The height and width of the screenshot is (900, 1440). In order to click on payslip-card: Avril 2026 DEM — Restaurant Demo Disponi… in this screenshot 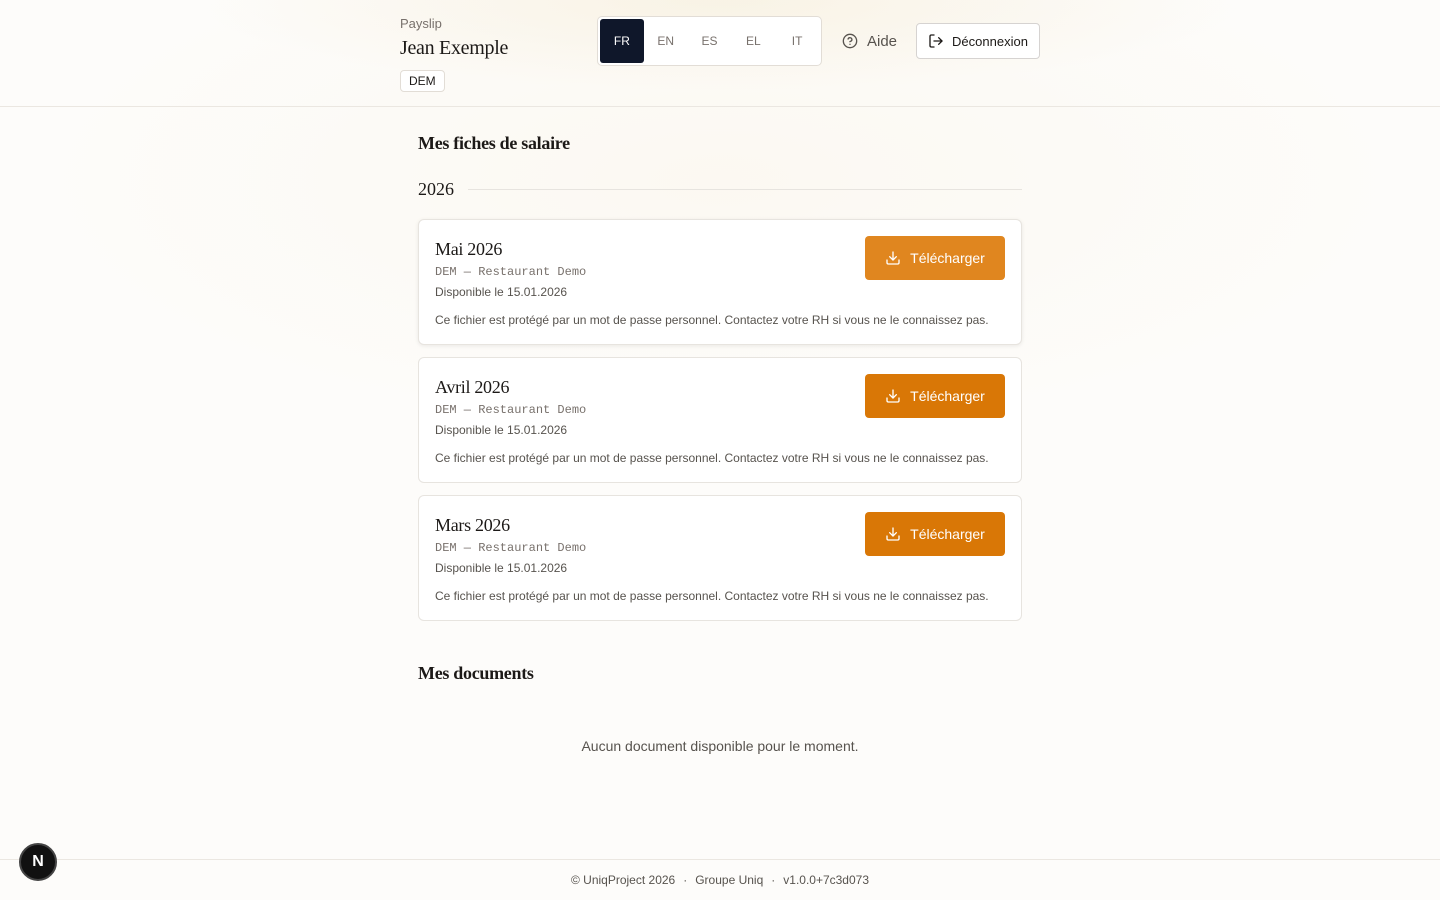, I will do `click(720, 420)`.